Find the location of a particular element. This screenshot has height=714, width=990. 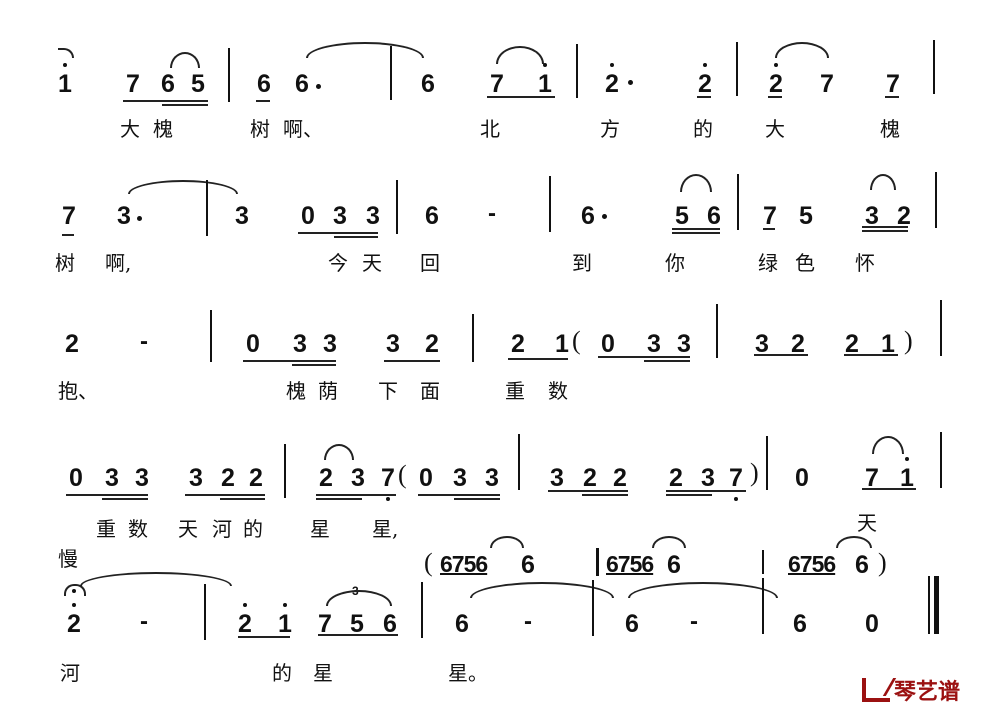

lyric: 方 is located at coordinates (610, 129).